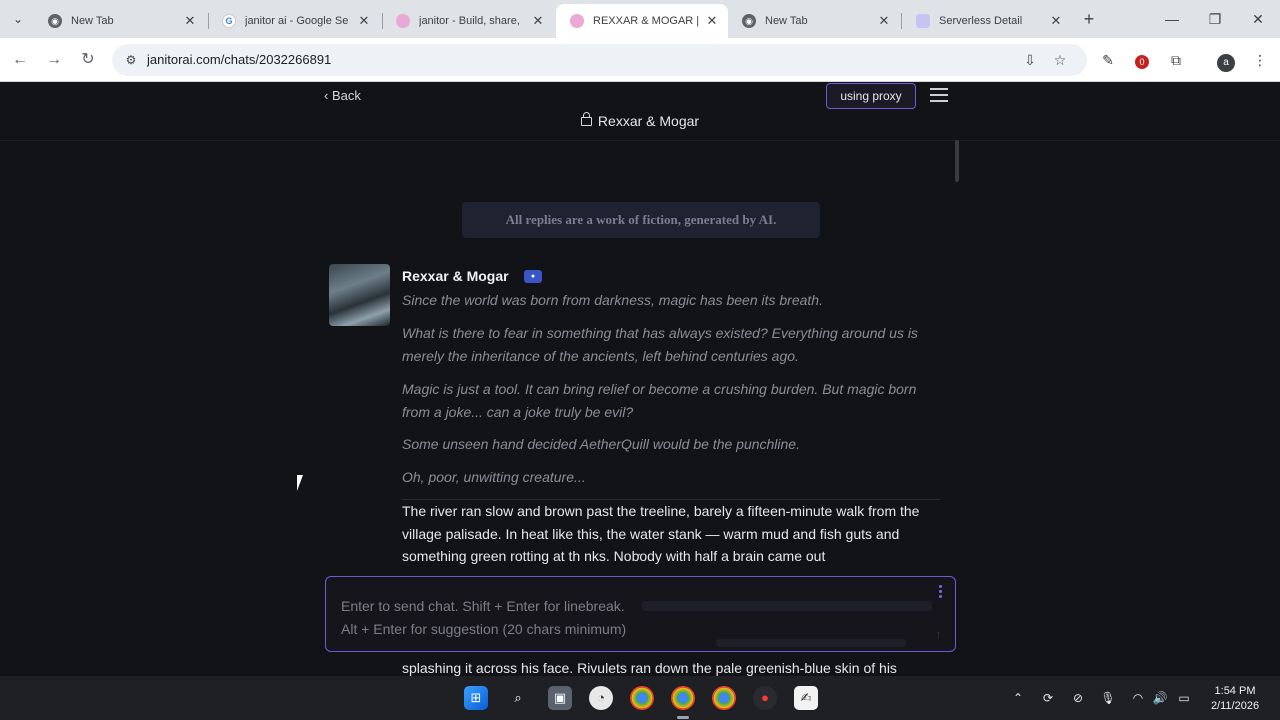  Describe the element at coordinates (229, 21) in the screenshot. I see `google-icon: G` at that location.